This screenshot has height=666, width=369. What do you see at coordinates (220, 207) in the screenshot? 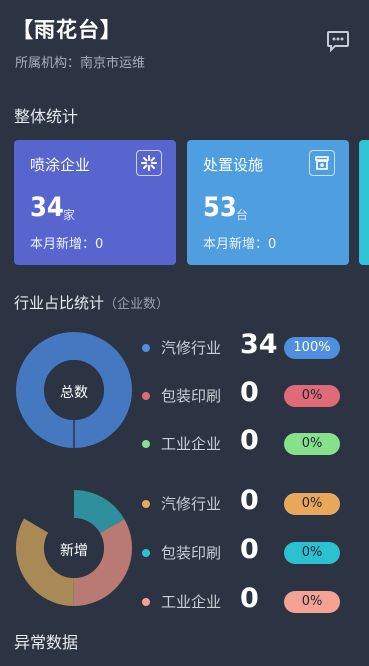
I see `card-value: 53` at bounding box center [220, 207].